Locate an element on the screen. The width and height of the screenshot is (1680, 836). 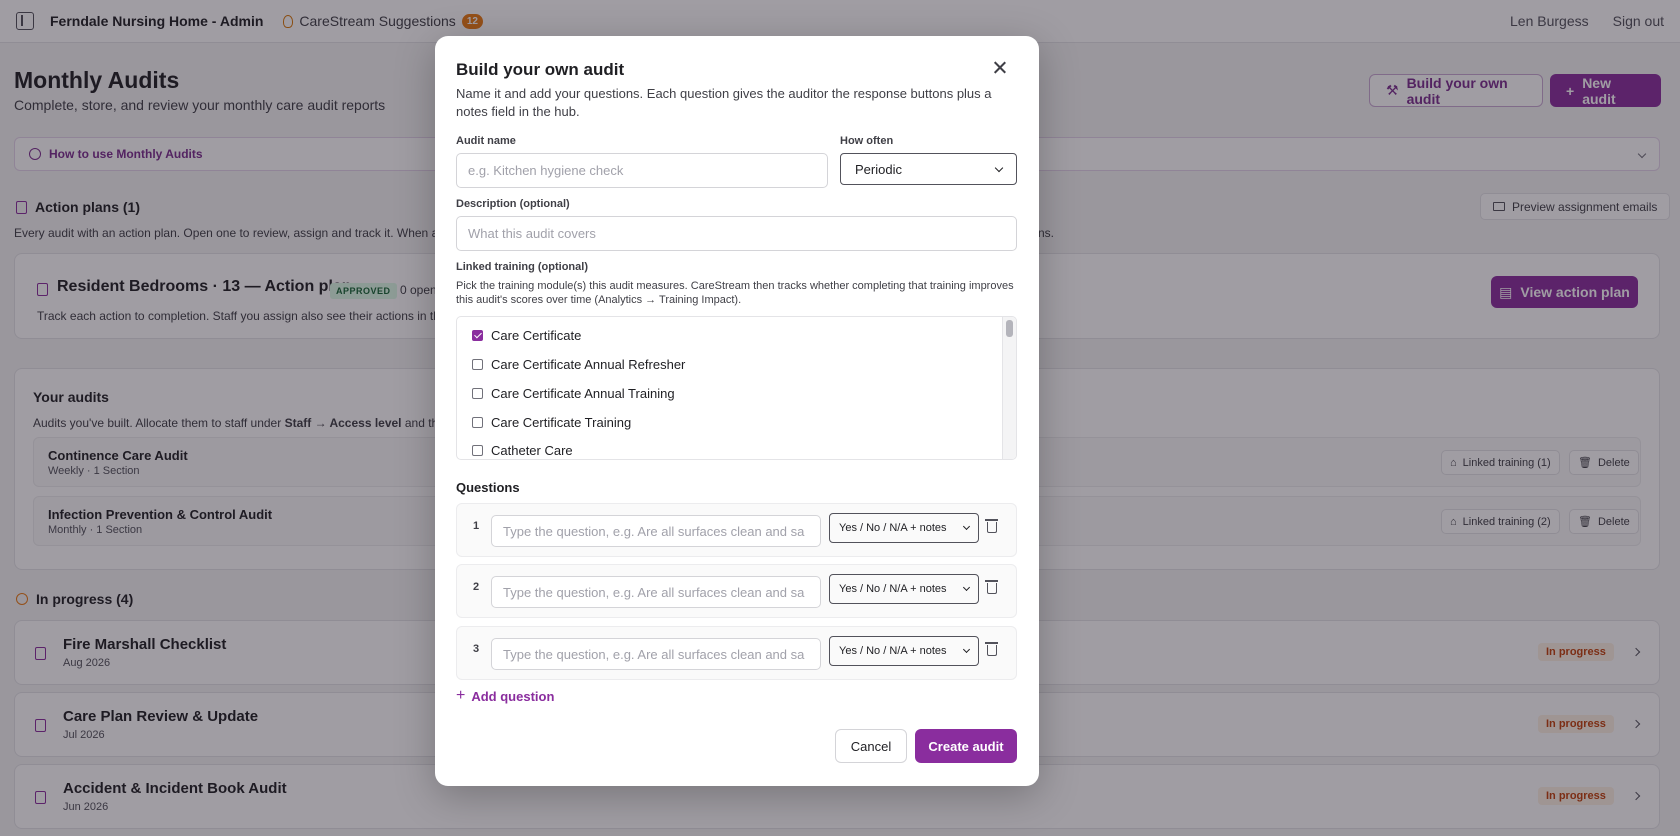
add-question-button: + Add question is located at coordinates (505, 696).